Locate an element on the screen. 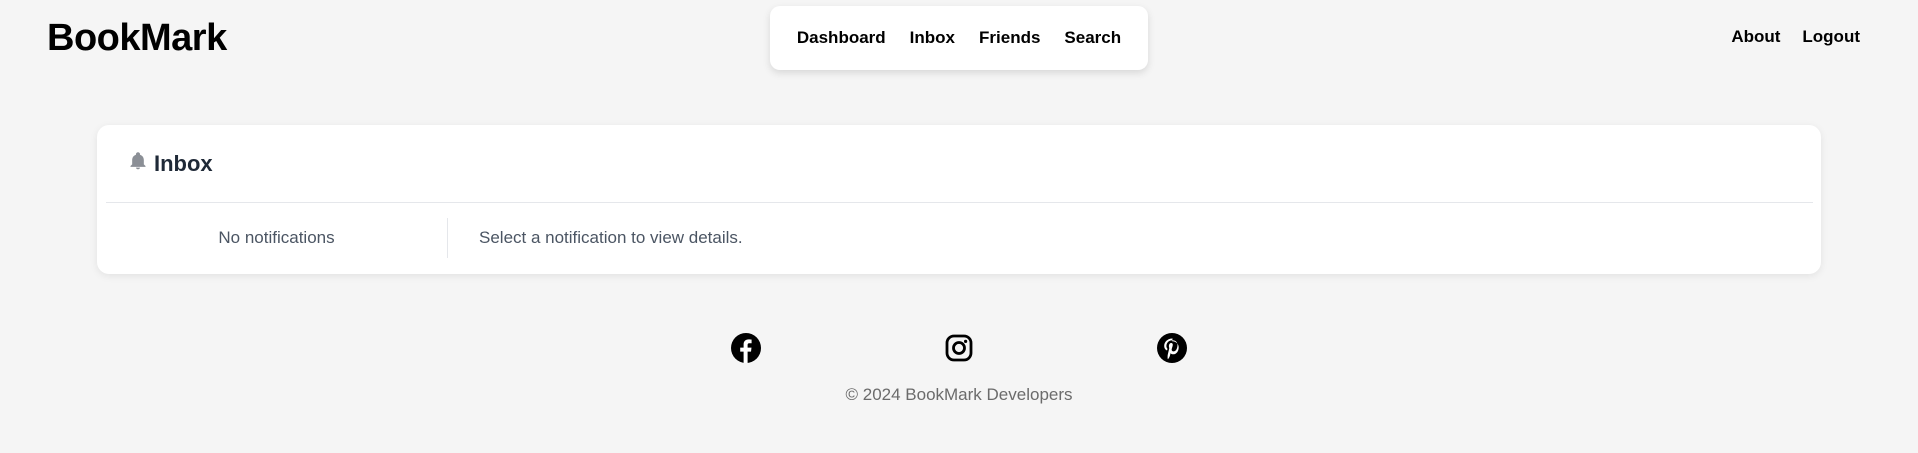 The width and height of the screenshot is (1918, 453). instagram-icon is located at coordinates (959, 348).